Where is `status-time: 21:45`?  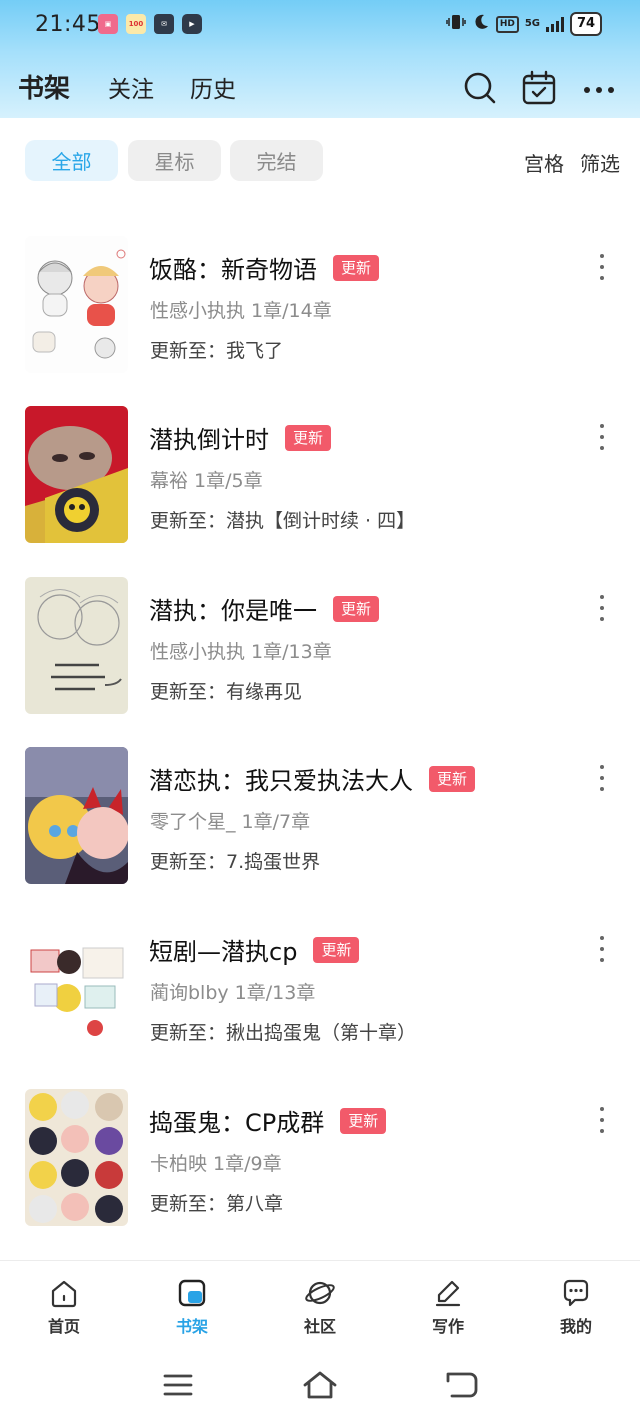 status-time: 21:45 is located at coordinates (68, 24).